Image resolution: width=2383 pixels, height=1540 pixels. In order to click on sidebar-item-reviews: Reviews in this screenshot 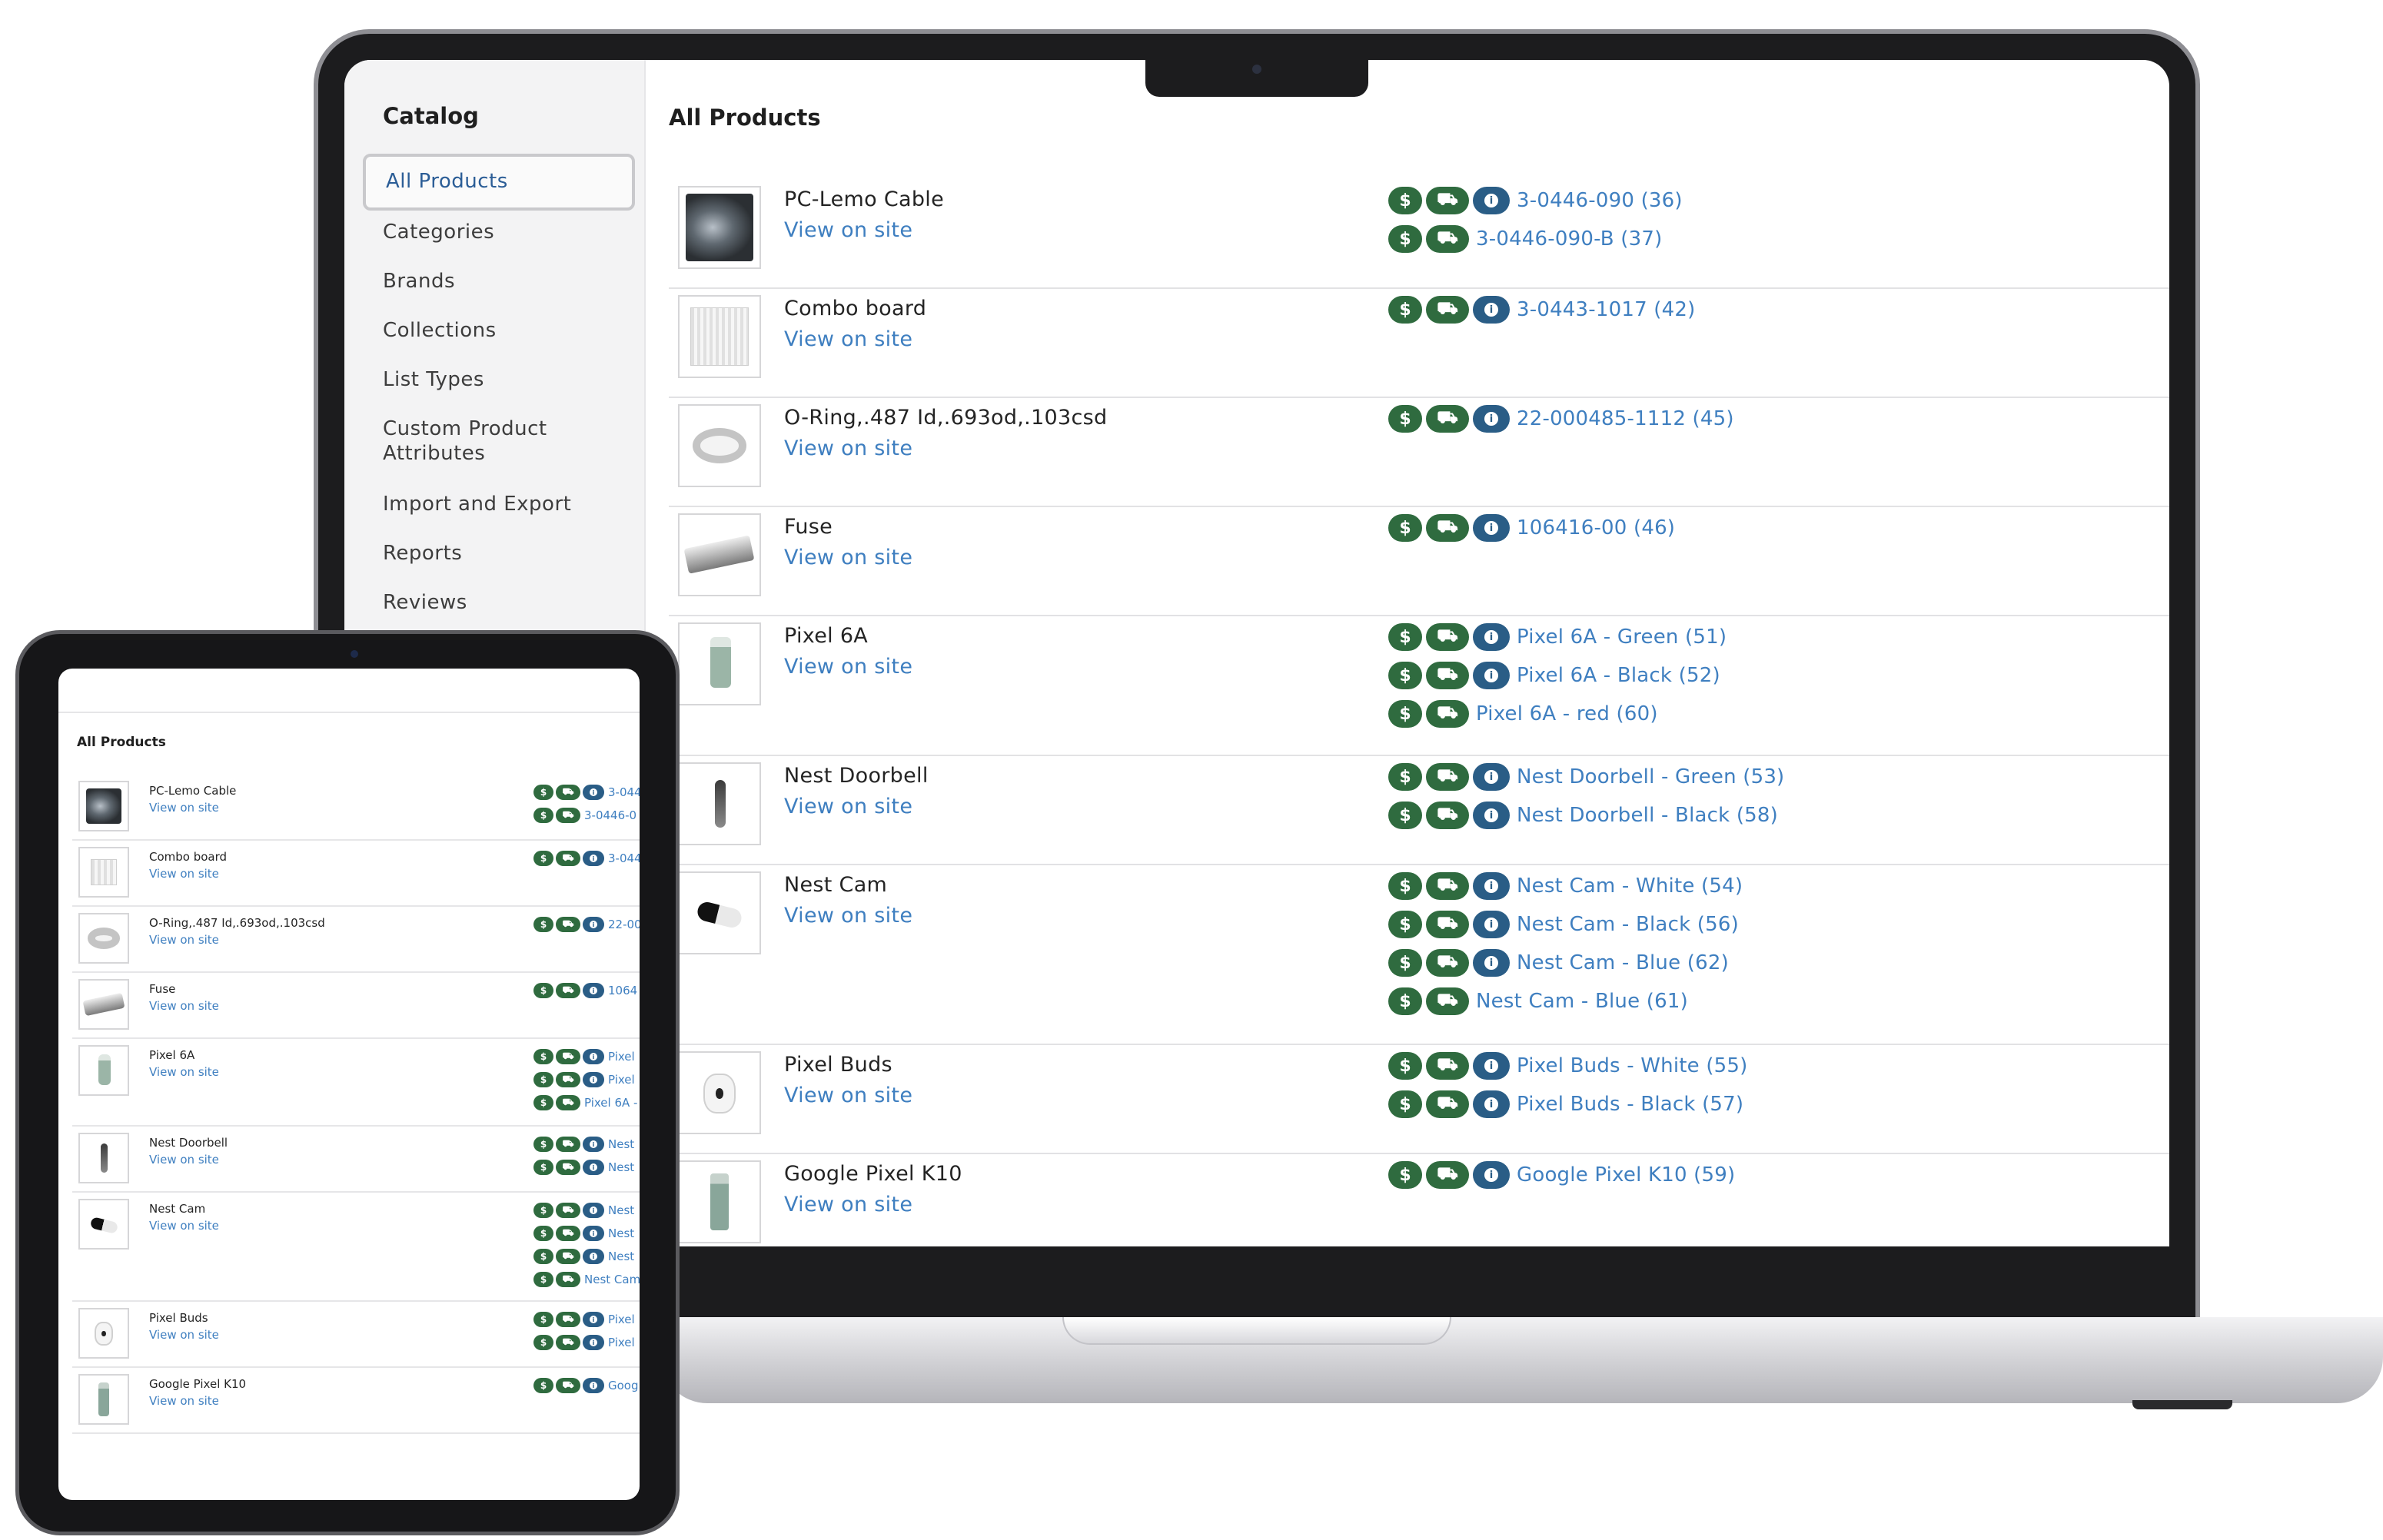, I will do `click(499, 603)`.